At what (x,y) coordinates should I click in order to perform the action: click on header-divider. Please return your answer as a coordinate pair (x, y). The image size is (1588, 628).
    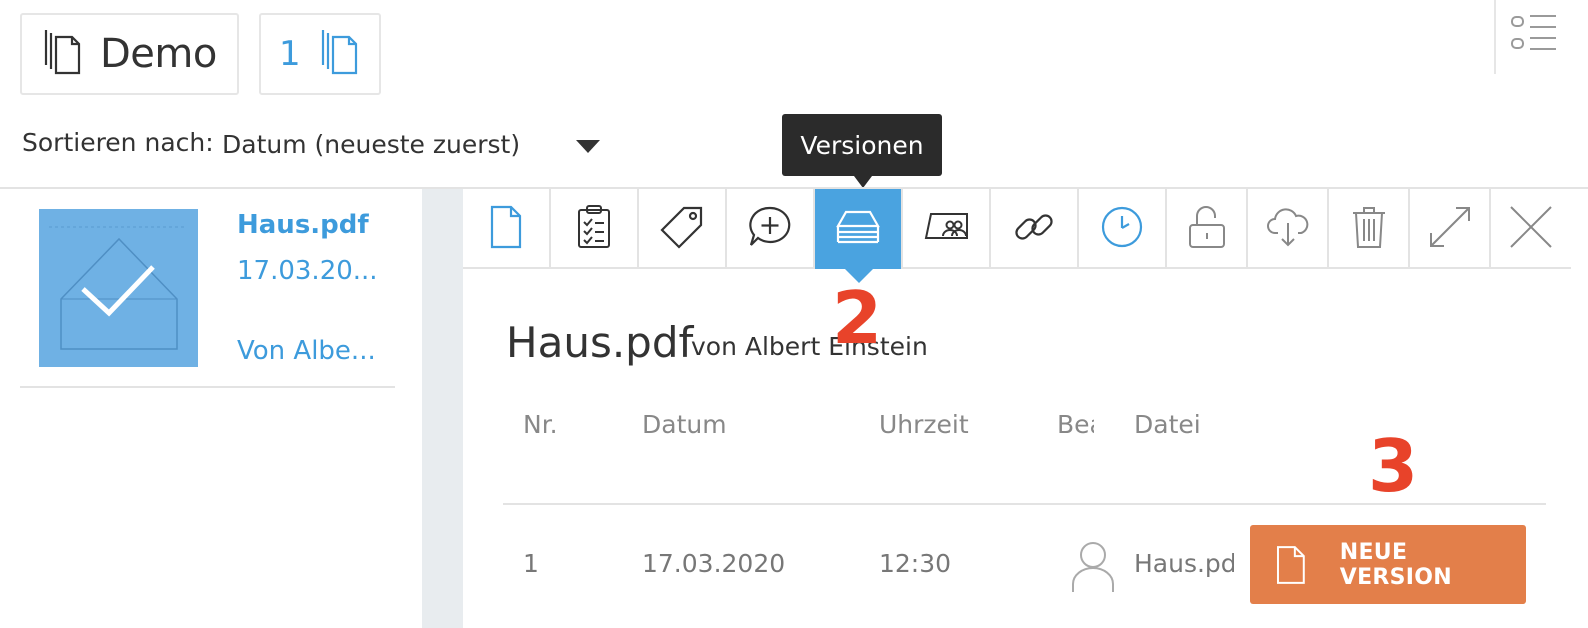
    Looking at the image, I should click on (1495, 37).